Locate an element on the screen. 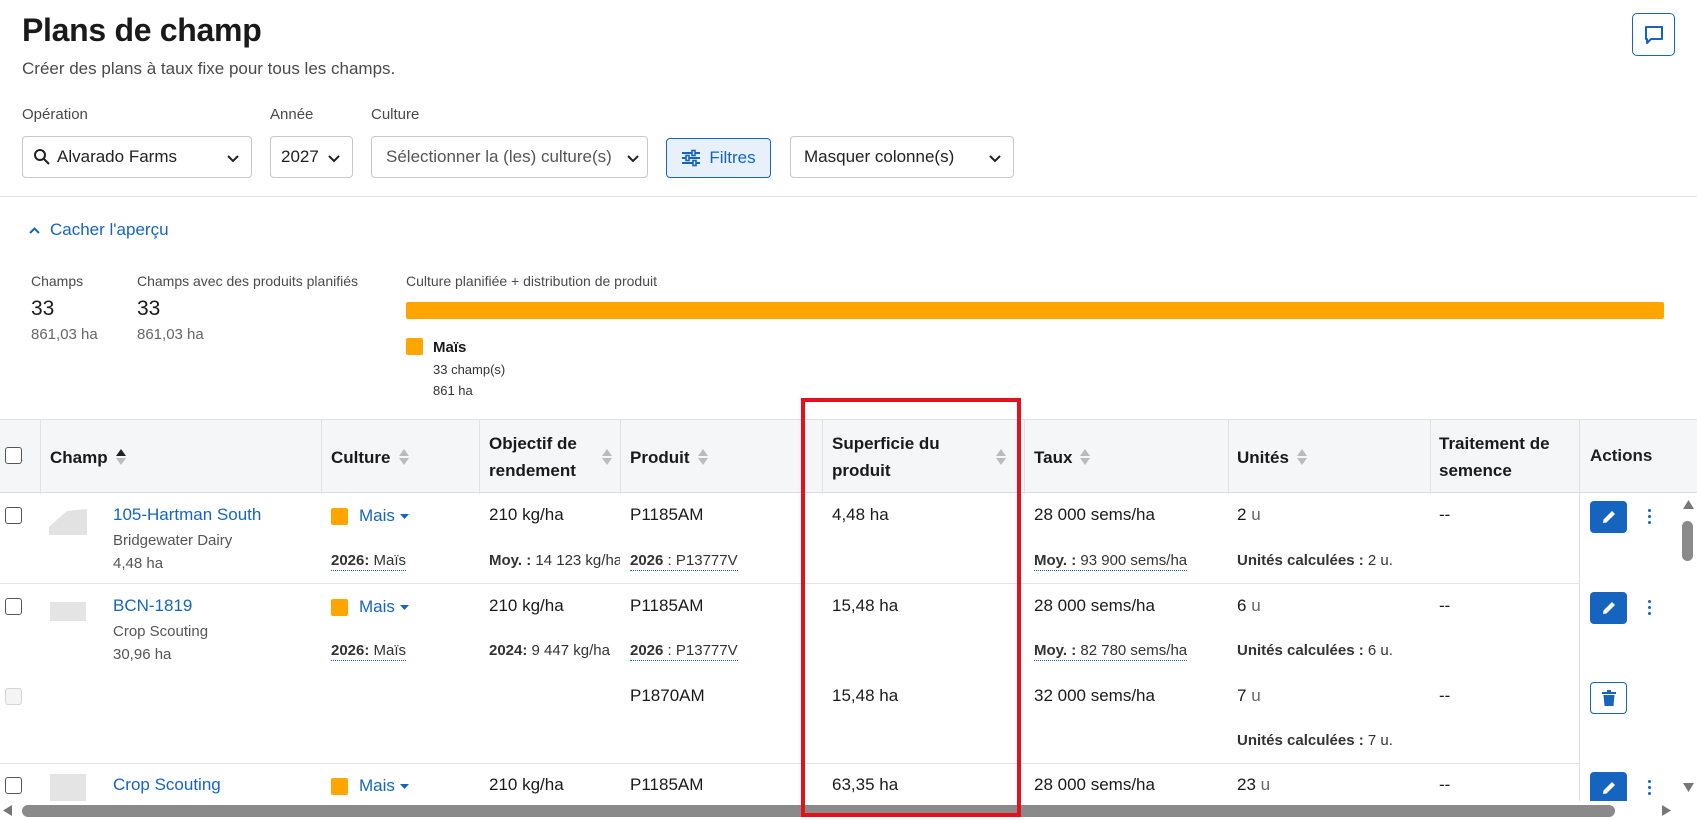 The image size is (1697, 820). seed-treatment: -- is located at coordinates (1445, 605).